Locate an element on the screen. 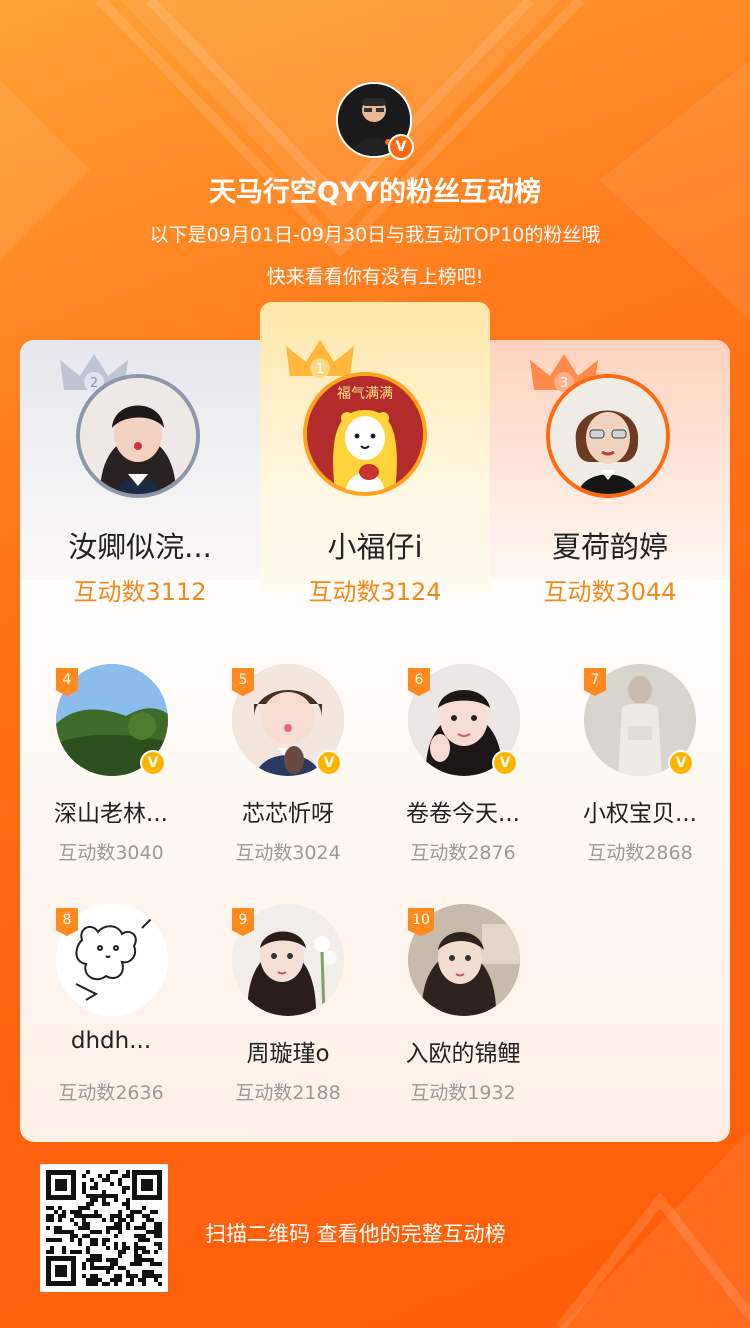  page-subtitle: 以下是09月01日-09月30日与我互动TOP10的粉丝哦 is located at coordinates (375, 235).